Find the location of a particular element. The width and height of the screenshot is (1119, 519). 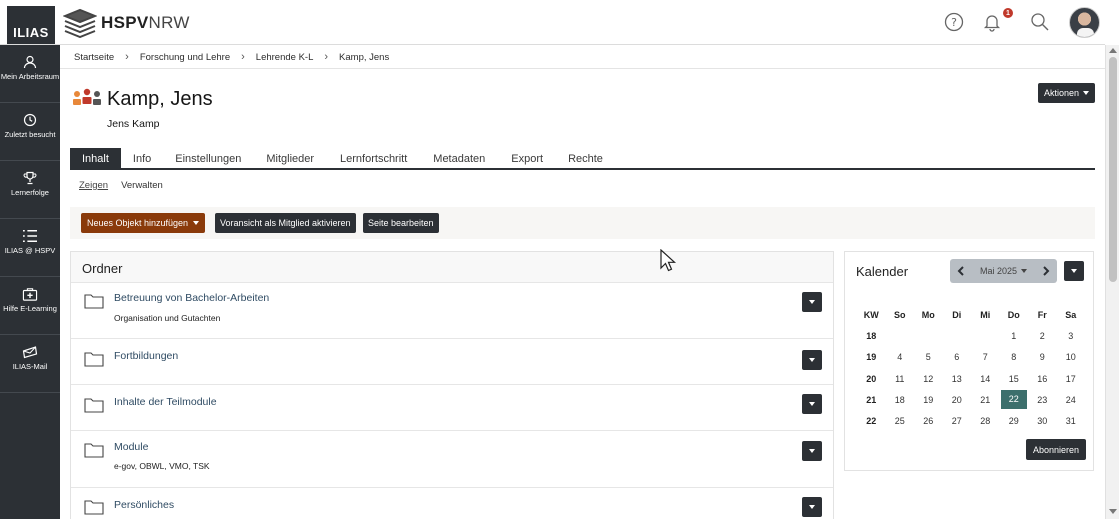

calendar-day: 8 is located at coordinates (1014, 357).